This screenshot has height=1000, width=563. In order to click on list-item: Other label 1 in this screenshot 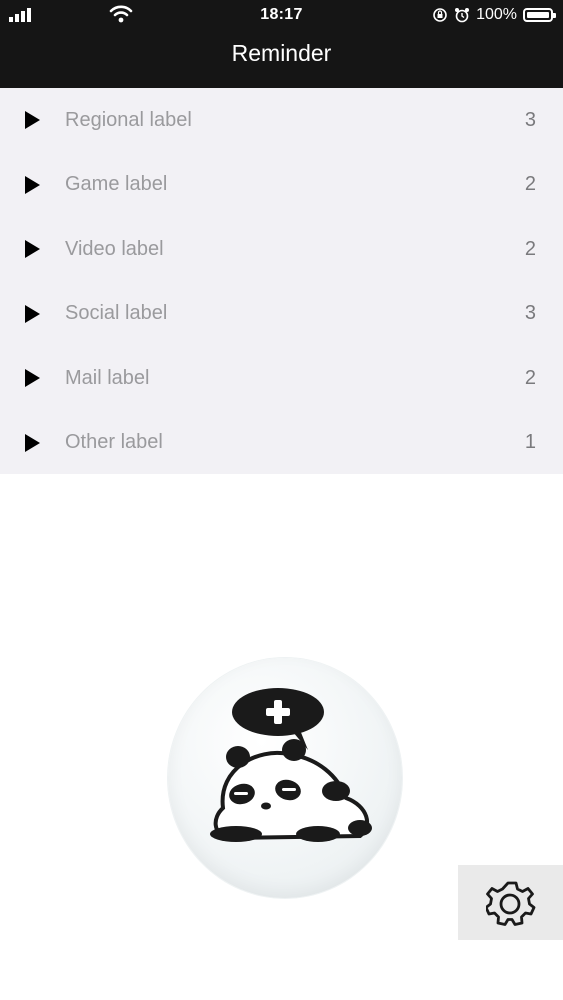, I will do `click(281, 443)`.